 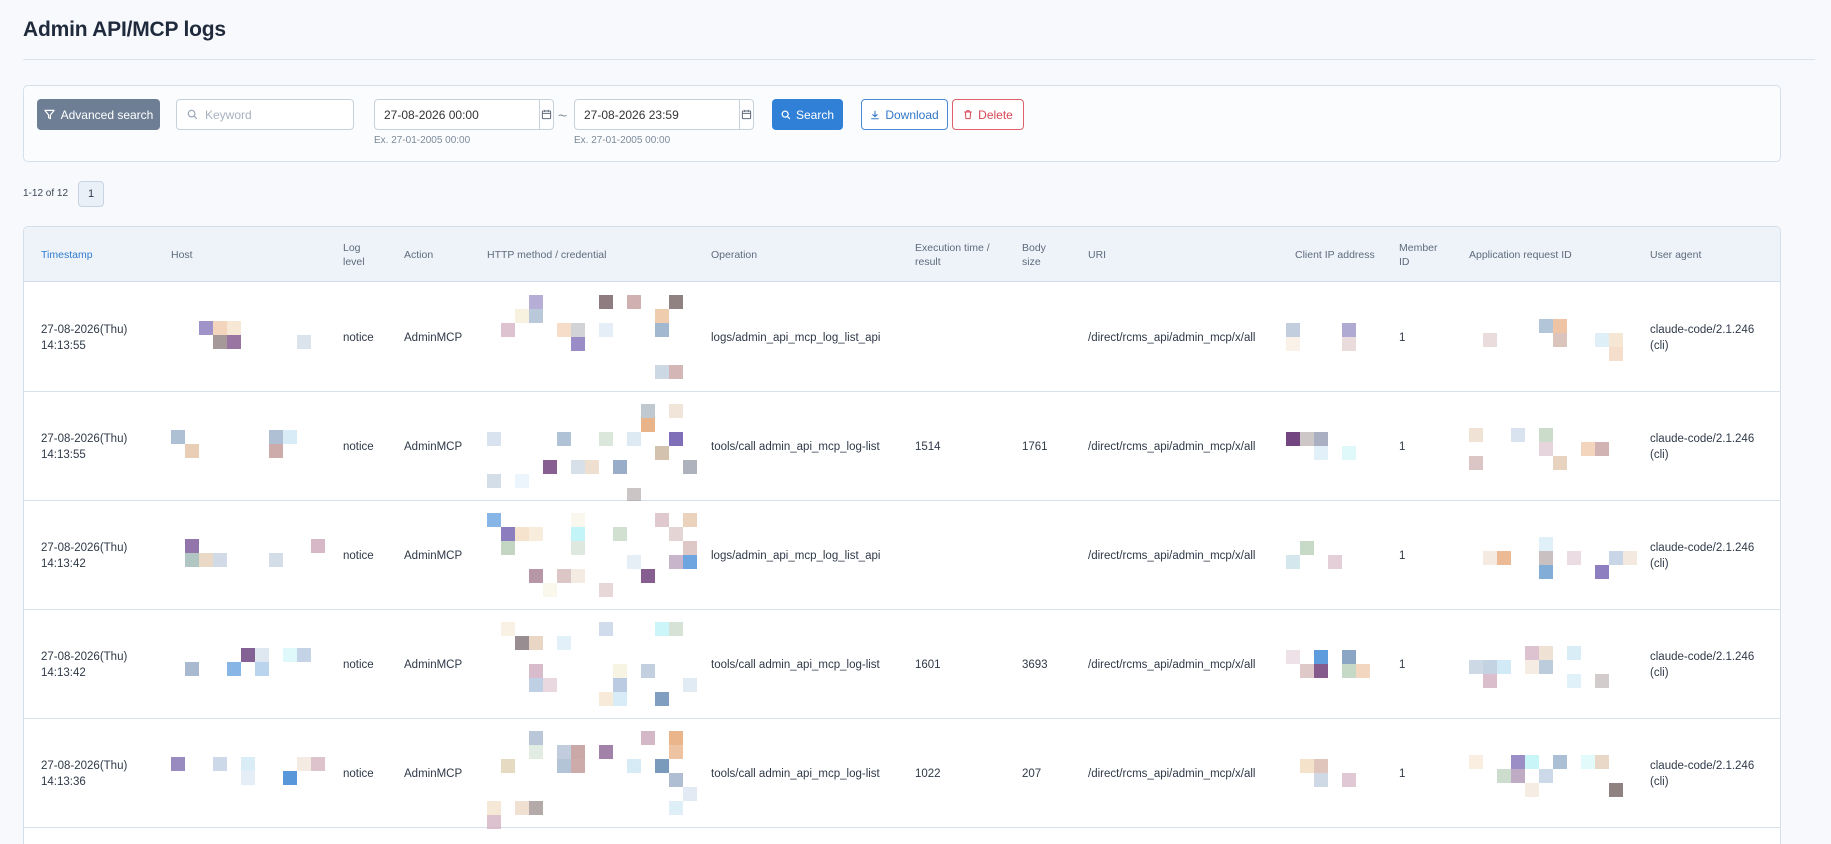 What do you see at coordinates (796, 555) in the screenshot?
I see `operation-cell: logs/admin_api_mcp_log_list_api` at bounding box center [796, 555].